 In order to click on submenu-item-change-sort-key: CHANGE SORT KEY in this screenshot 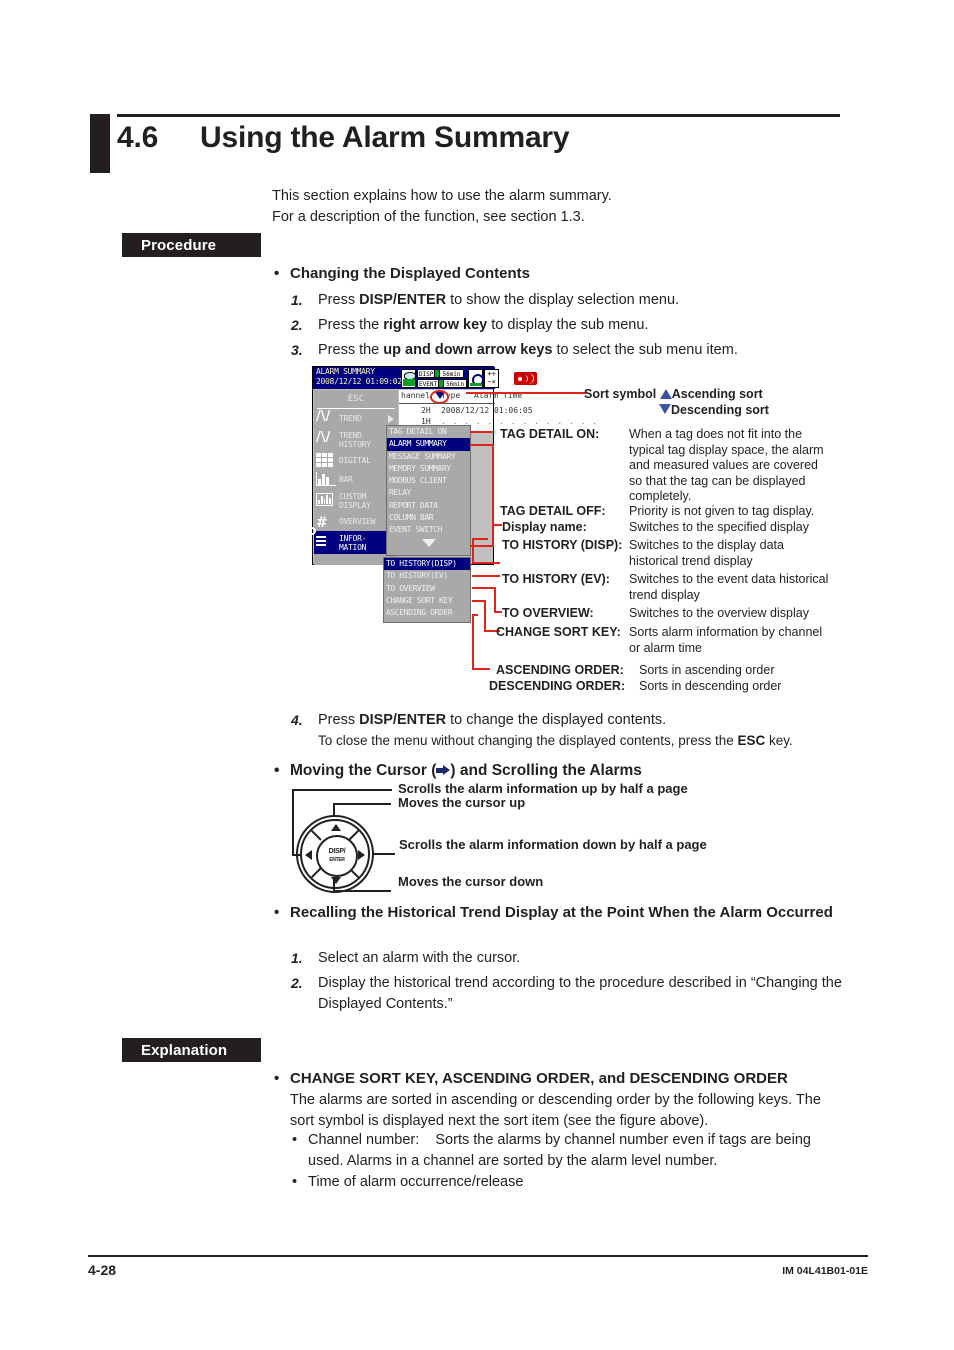, I will do `click(427, 601)`.